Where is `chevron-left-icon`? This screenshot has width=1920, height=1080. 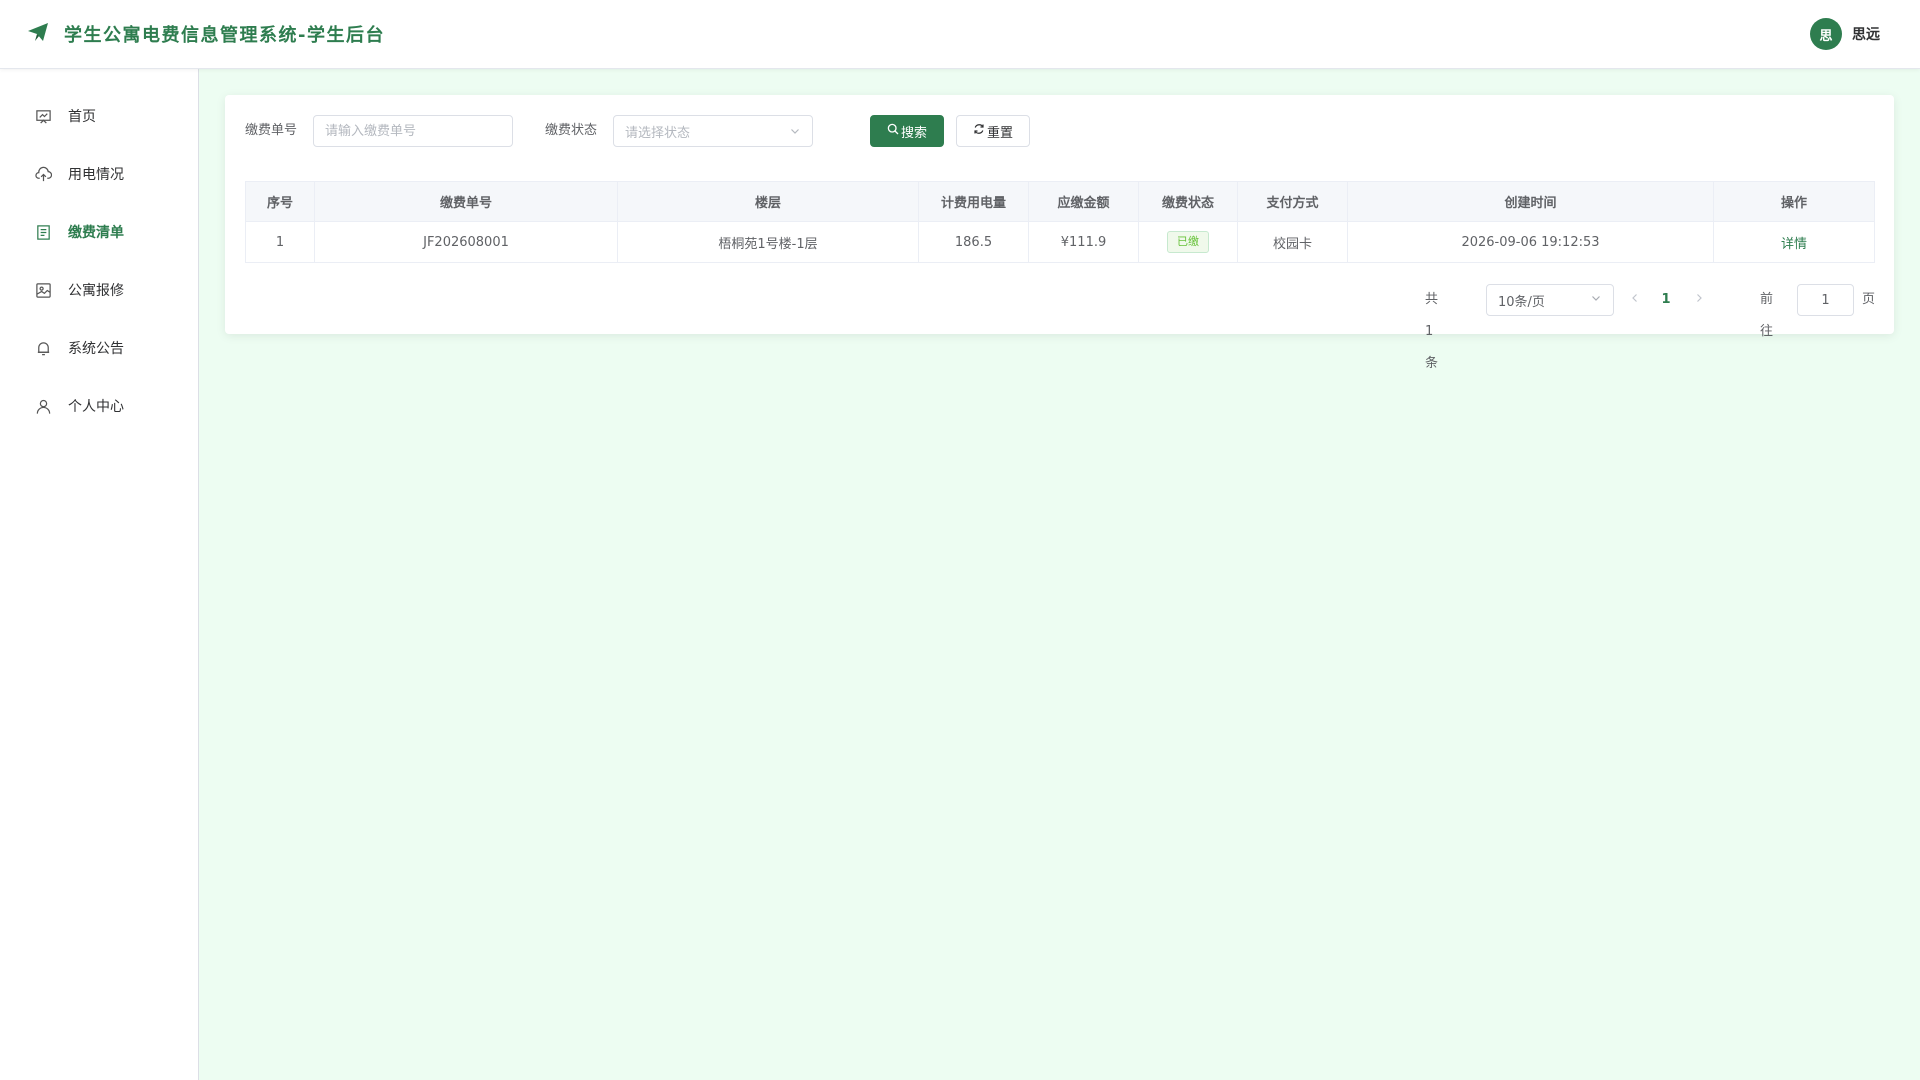
chevron-left-icon is located at coordinates (1635, 300).